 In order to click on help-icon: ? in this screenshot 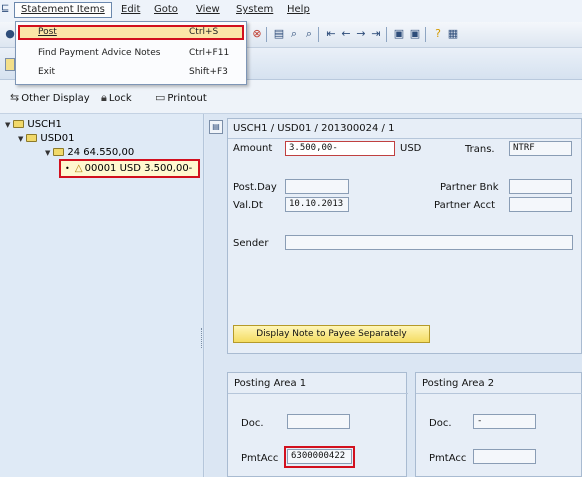, I will do `click(438, 34)`.